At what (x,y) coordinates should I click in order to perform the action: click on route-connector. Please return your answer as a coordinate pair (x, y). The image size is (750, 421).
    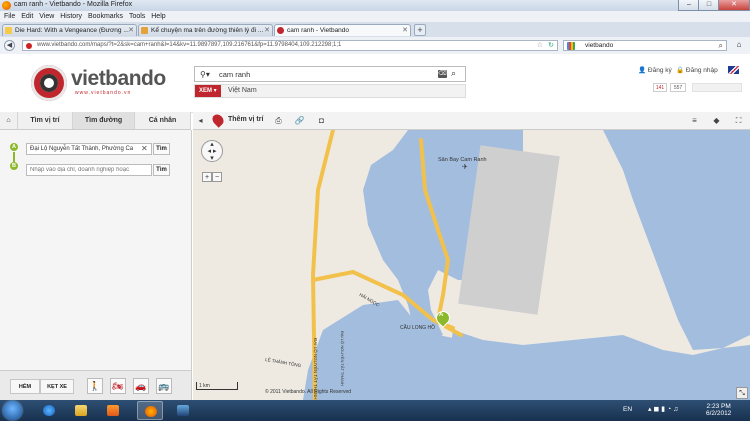
    Looking at the image, I should click on (14, 157).